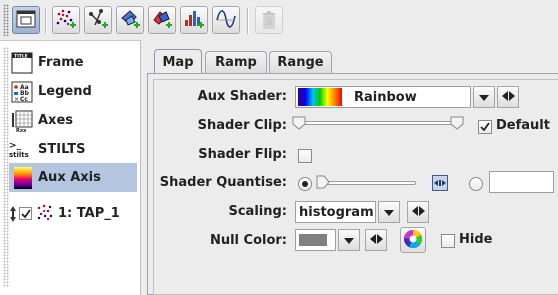 The image size is (558, 295). What do you see at coordinates (299, 123) in the screenshot?
I see `shader-clip-low-thumb` at bounding box center [299, 123].